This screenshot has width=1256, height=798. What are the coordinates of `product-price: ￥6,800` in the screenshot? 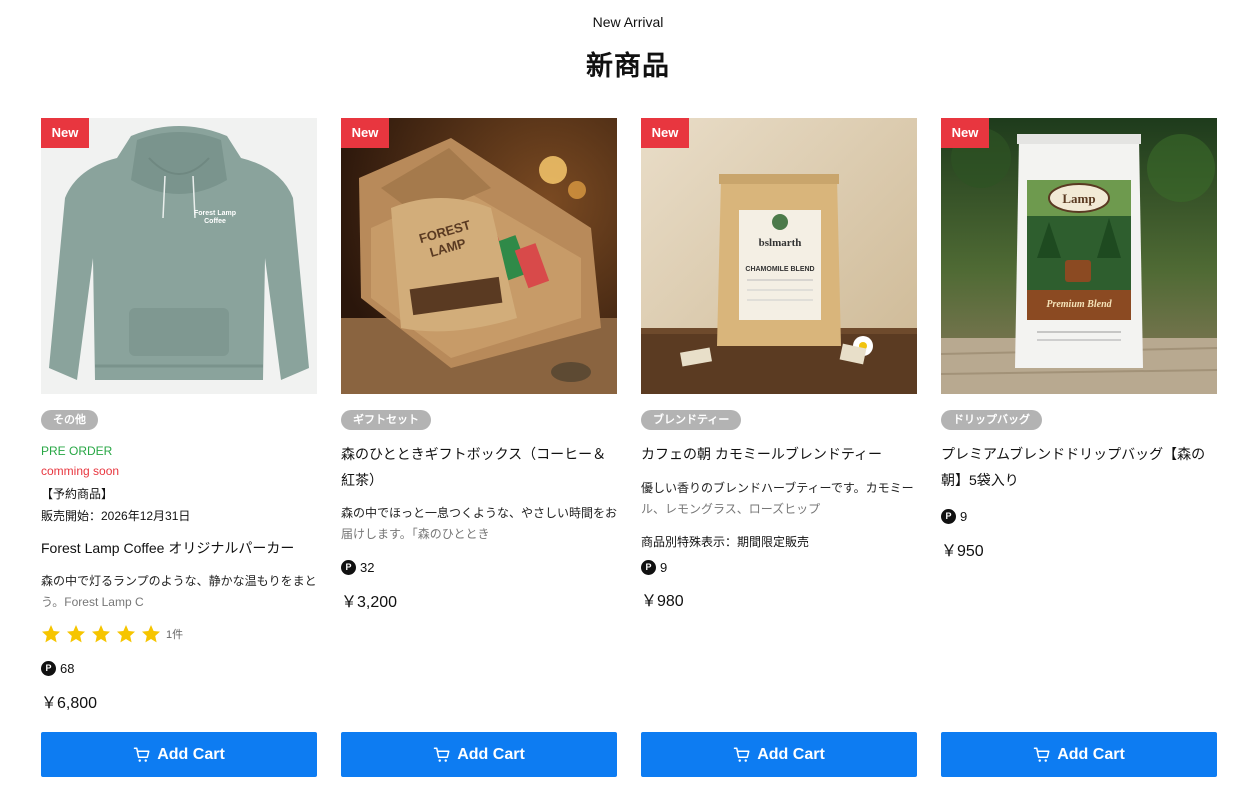 It's located at (69, 703).